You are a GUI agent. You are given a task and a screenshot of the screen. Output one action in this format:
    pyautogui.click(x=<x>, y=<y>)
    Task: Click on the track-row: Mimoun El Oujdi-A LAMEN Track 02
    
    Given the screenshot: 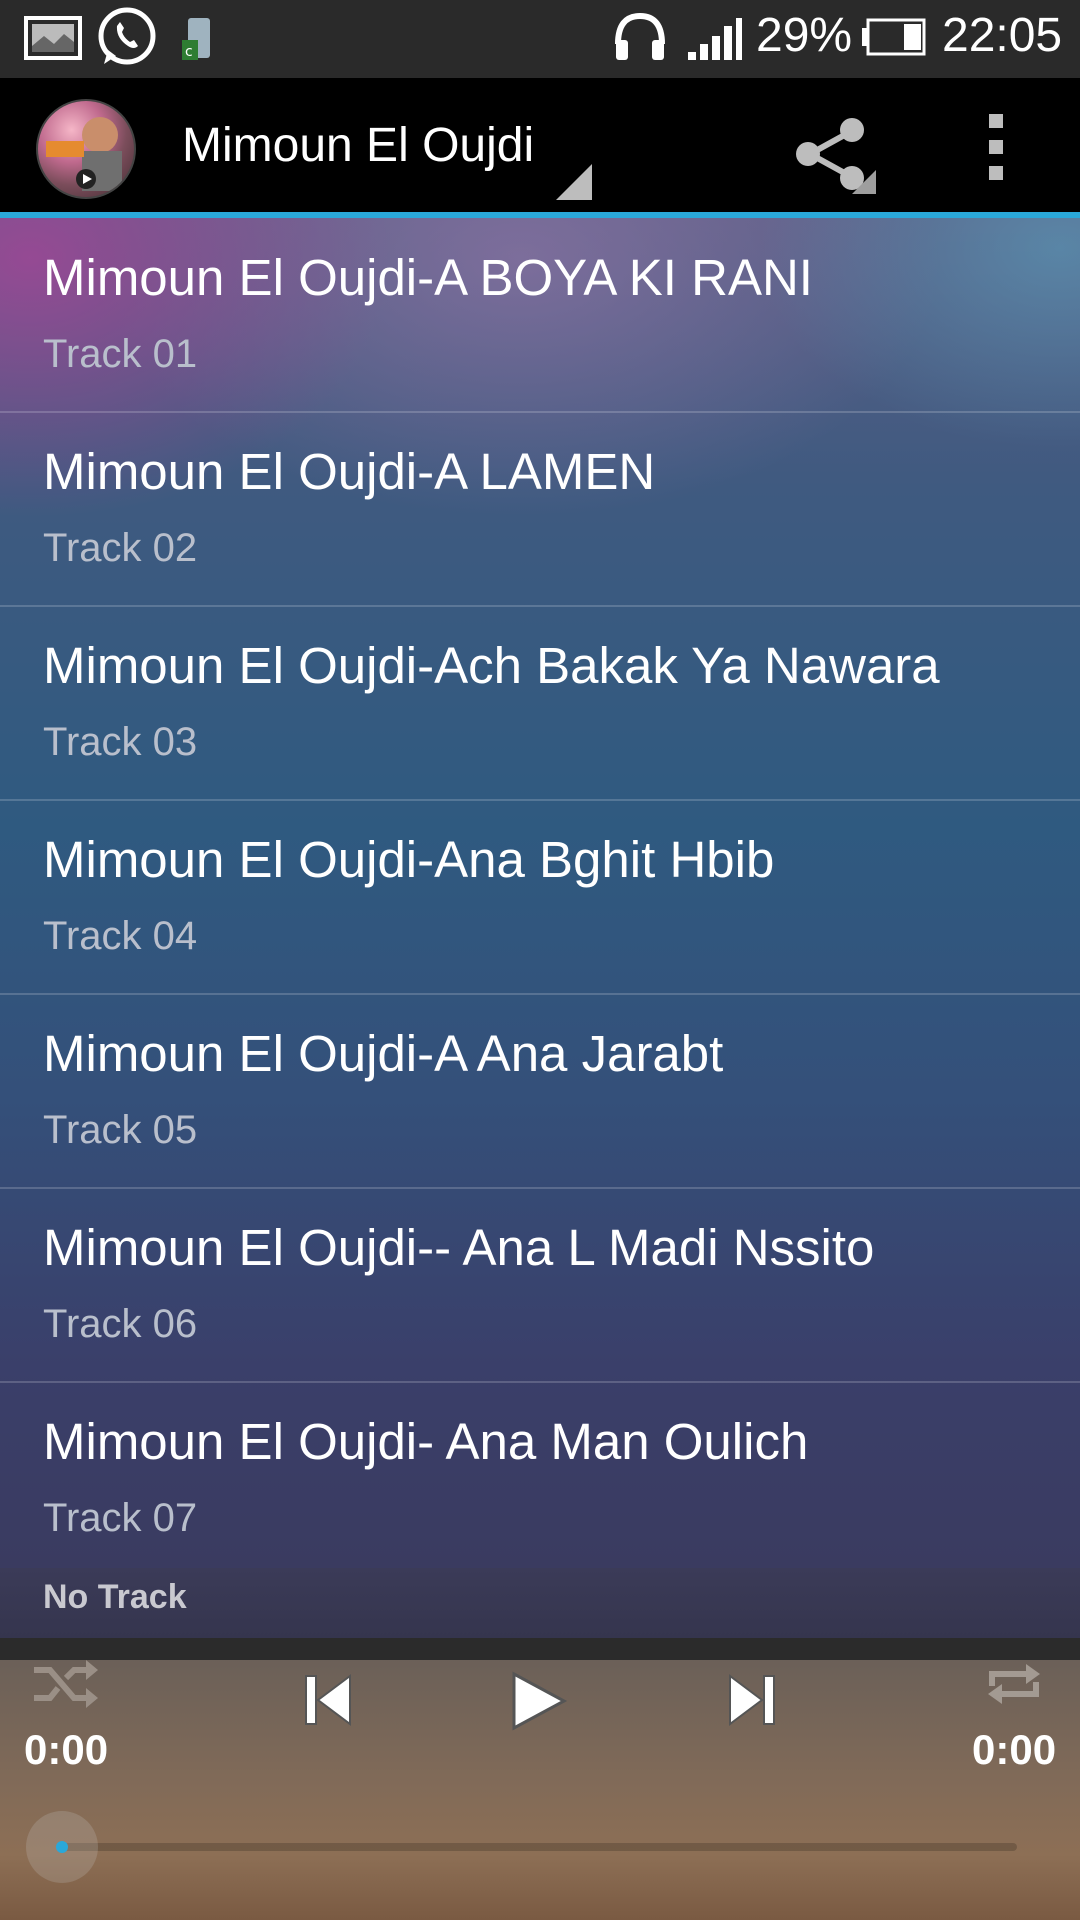 What is the action you would take?
    pyautogui.click(x=540, y=509)
    